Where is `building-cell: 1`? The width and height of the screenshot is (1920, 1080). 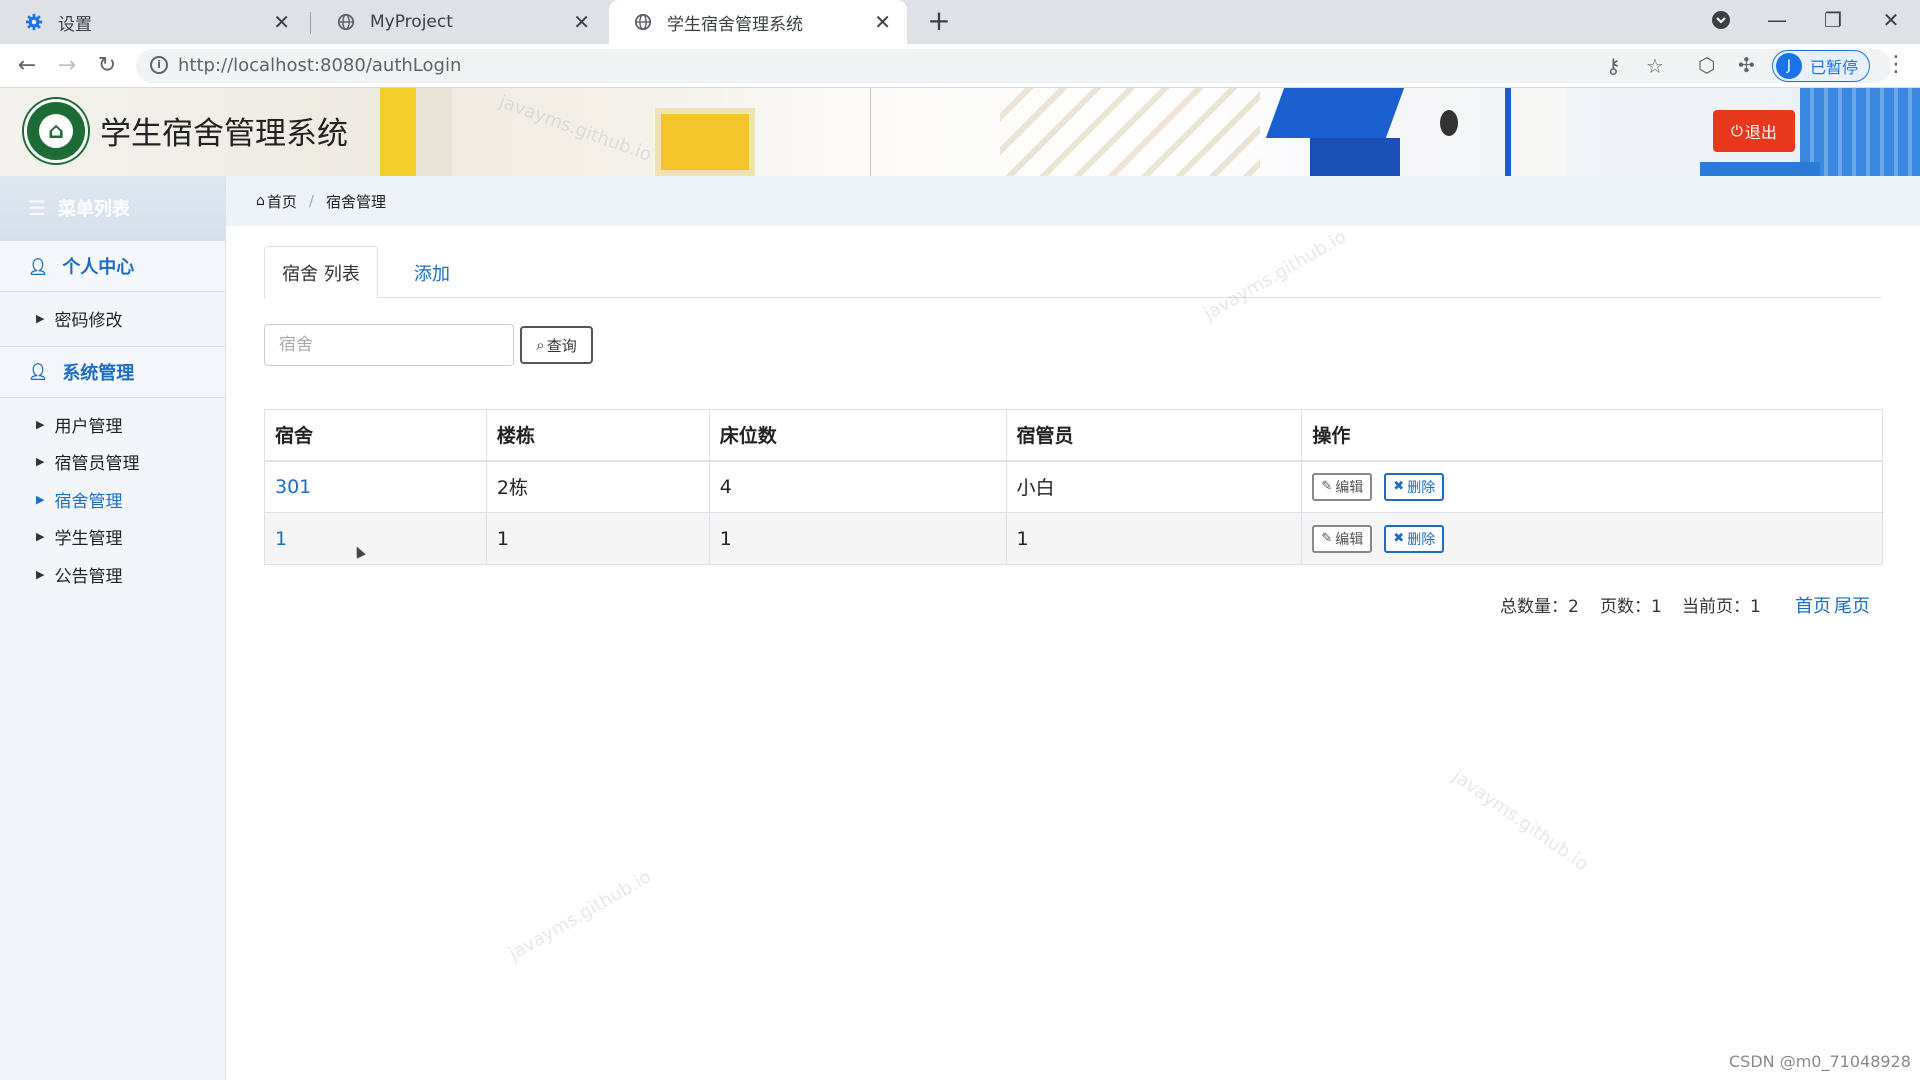
building-cell: 1 is located at coordinates (597, 538).